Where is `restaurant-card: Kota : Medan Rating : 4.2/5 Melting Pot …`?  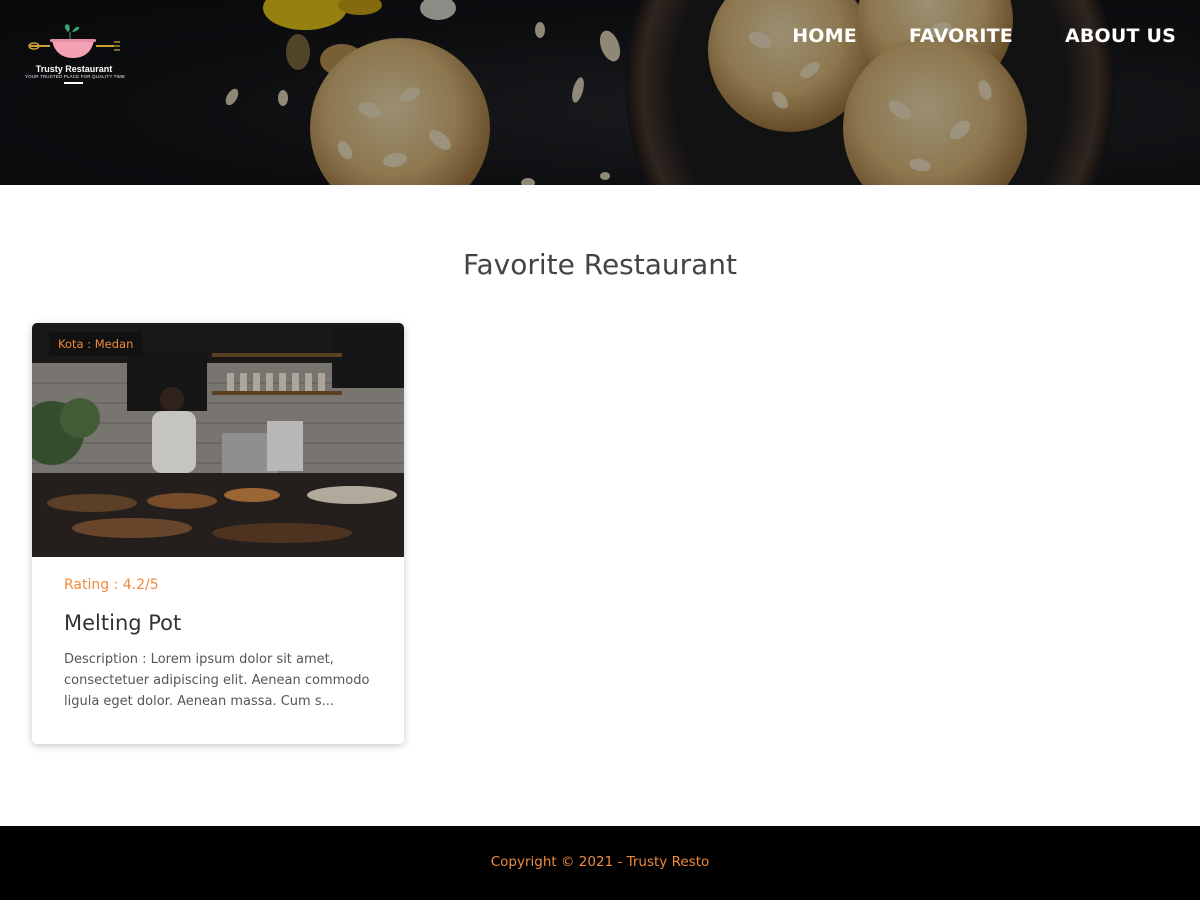 restaurant-card: Kota : Medan Rating : 4.2/5 Melting Pot … is located at coordinates (218, 533).